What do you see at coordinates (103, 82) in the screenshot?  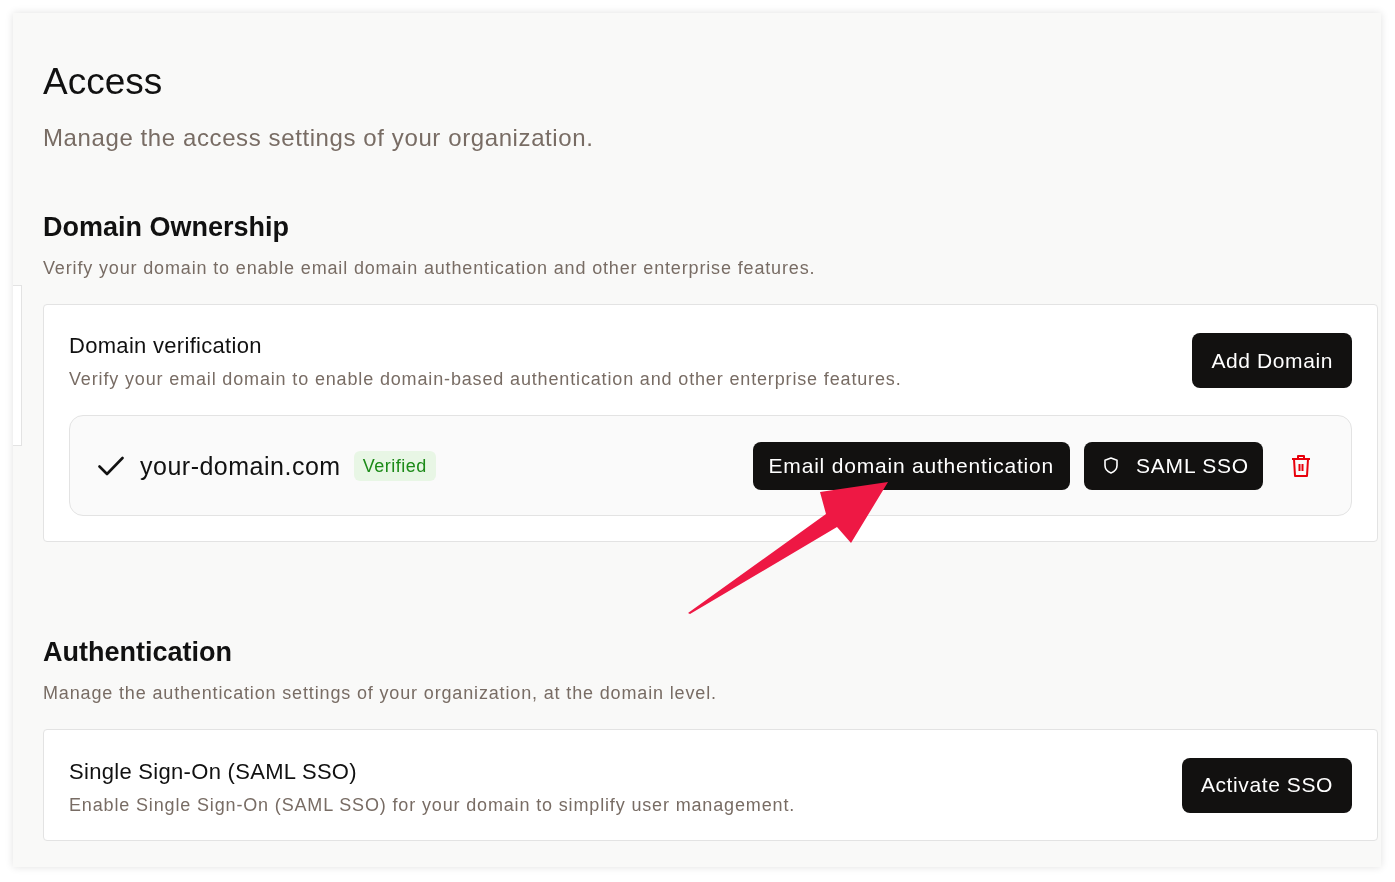 I see `page-title: Access` at bounding box center [103, 82].